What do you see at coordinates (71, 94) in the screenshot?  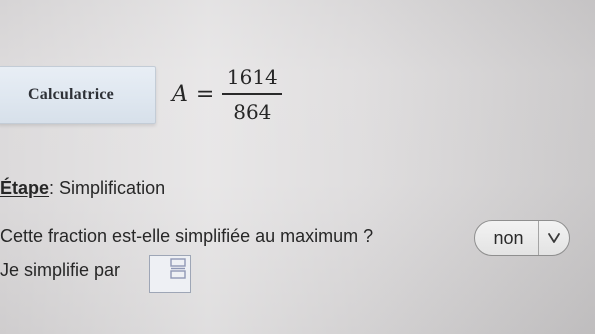 I see `calculator-button-label: Calculatrice` at bounding box center [71, 94].